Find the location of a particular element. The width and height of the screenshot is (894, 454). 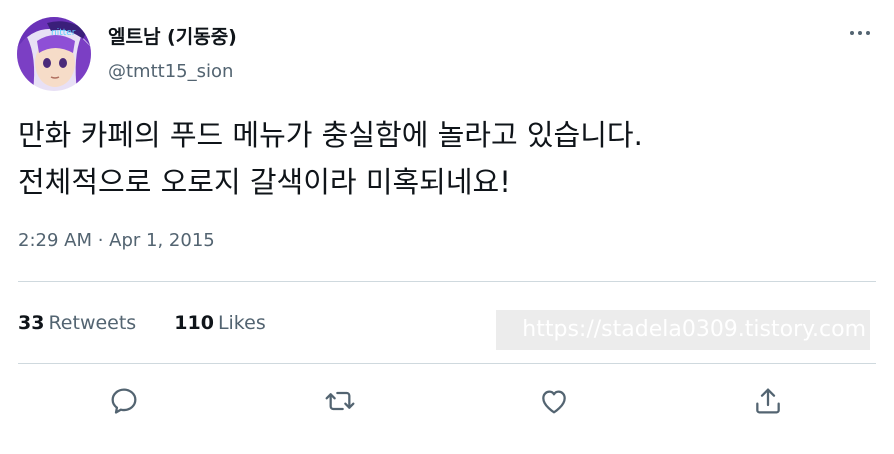

reply-button is located at coordinates (124, 401).